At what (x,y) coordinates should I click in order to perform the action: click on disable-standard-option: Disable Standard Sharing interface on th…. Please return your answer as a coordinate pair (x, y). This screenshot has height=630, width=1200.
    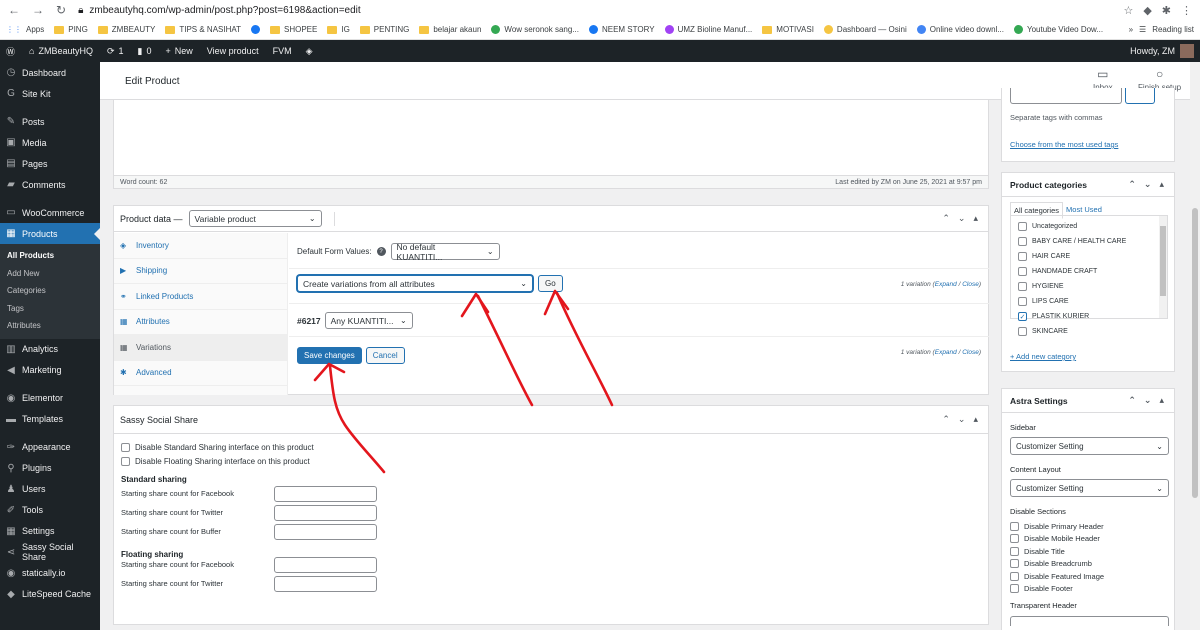
    Looking at the image, I should click on (554, 447).